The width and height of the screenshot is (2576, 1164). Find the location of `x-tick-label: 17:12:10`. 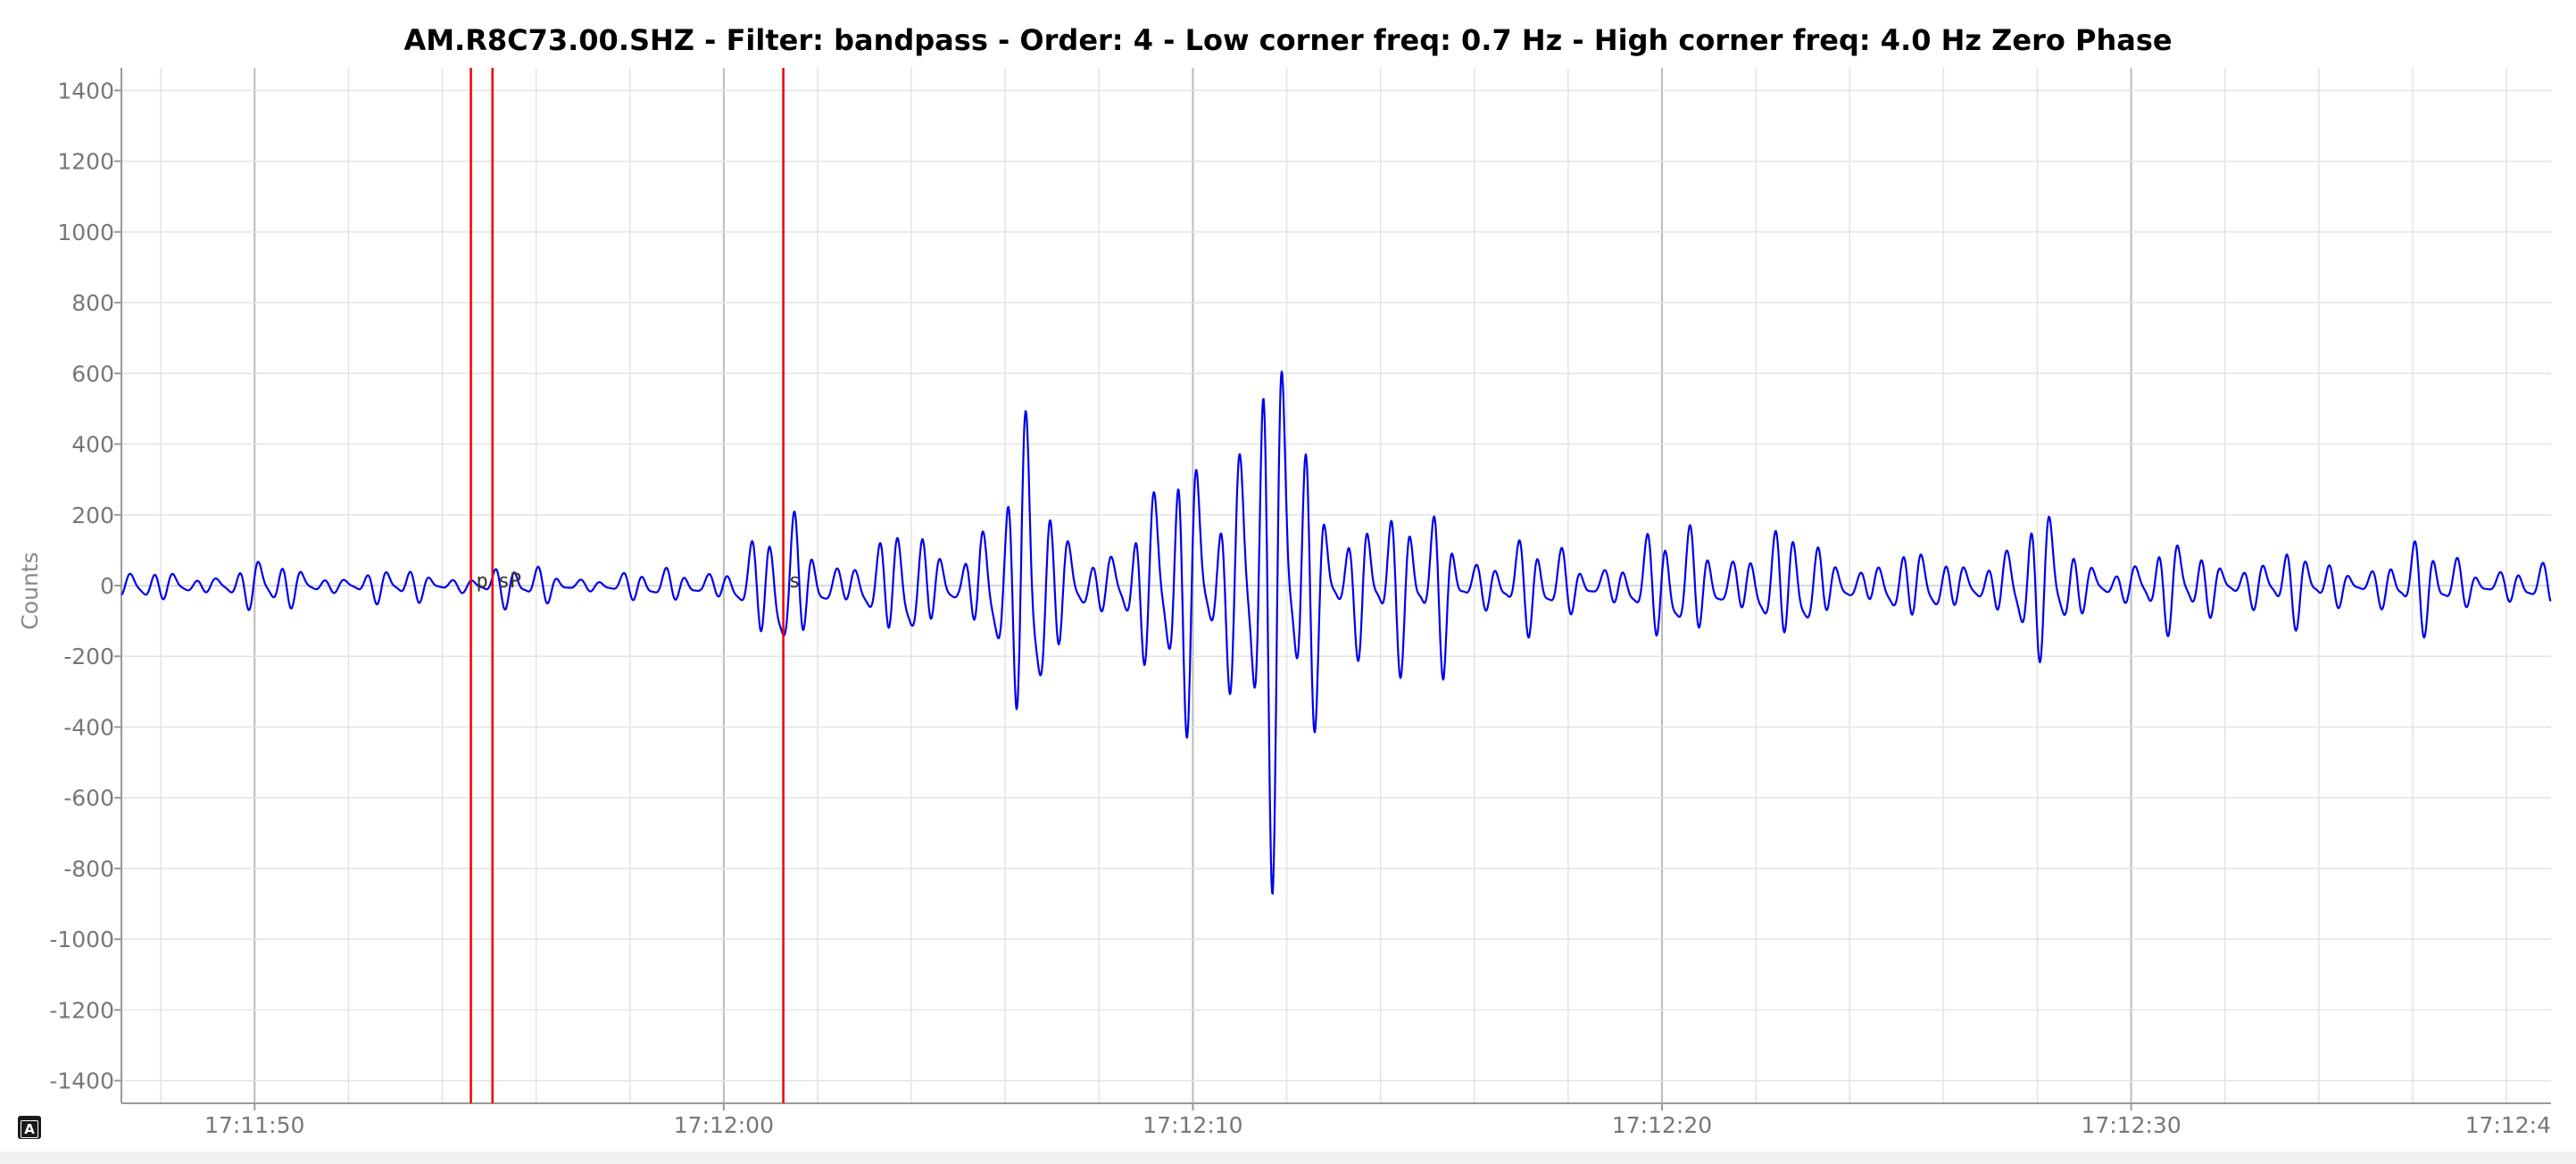

x-tick-label: 17:12:10 is located at coordinates (1192, 1125).